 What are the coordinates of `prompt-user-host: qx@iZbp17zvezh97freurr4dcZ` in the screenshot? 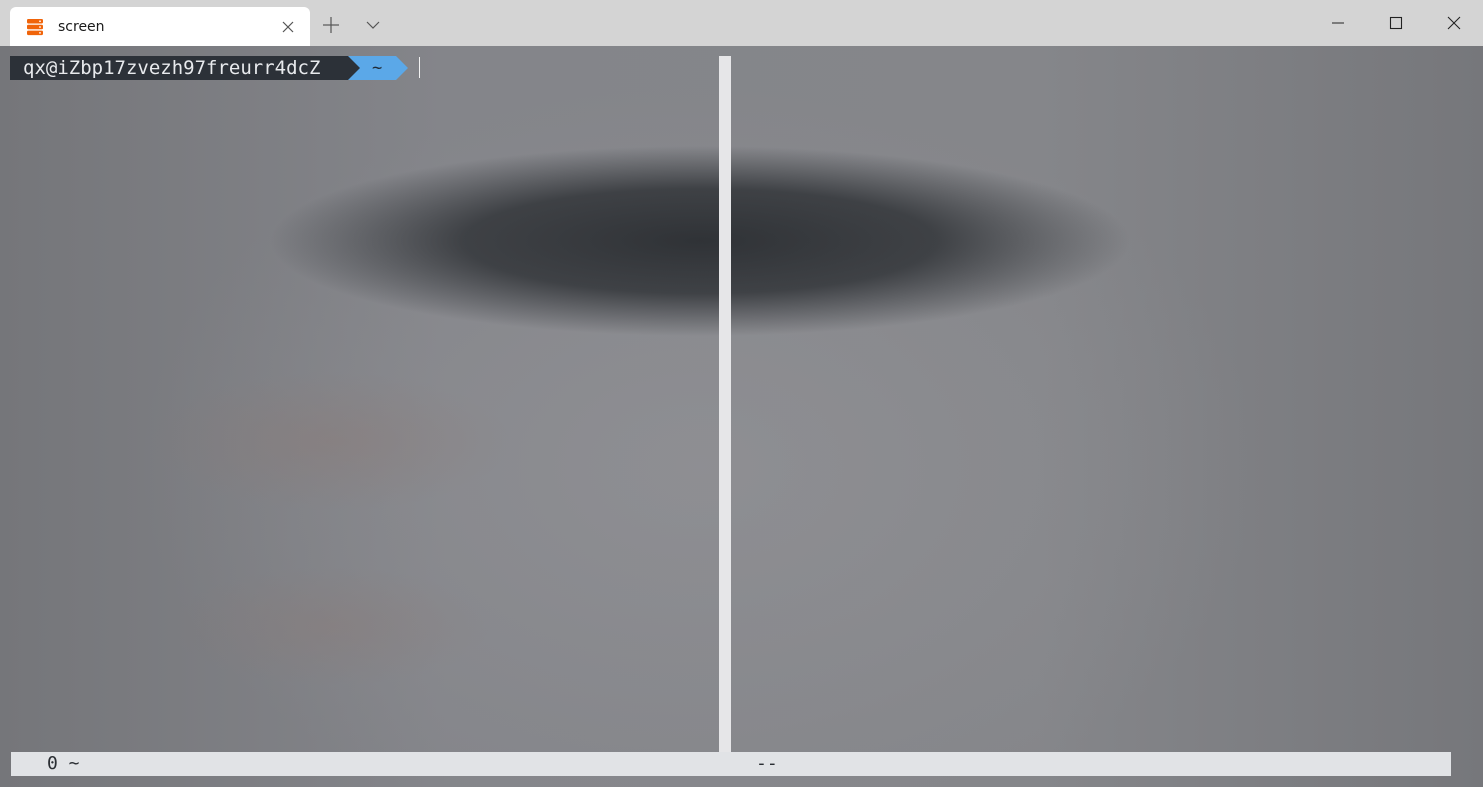 It's located at (172, 68).